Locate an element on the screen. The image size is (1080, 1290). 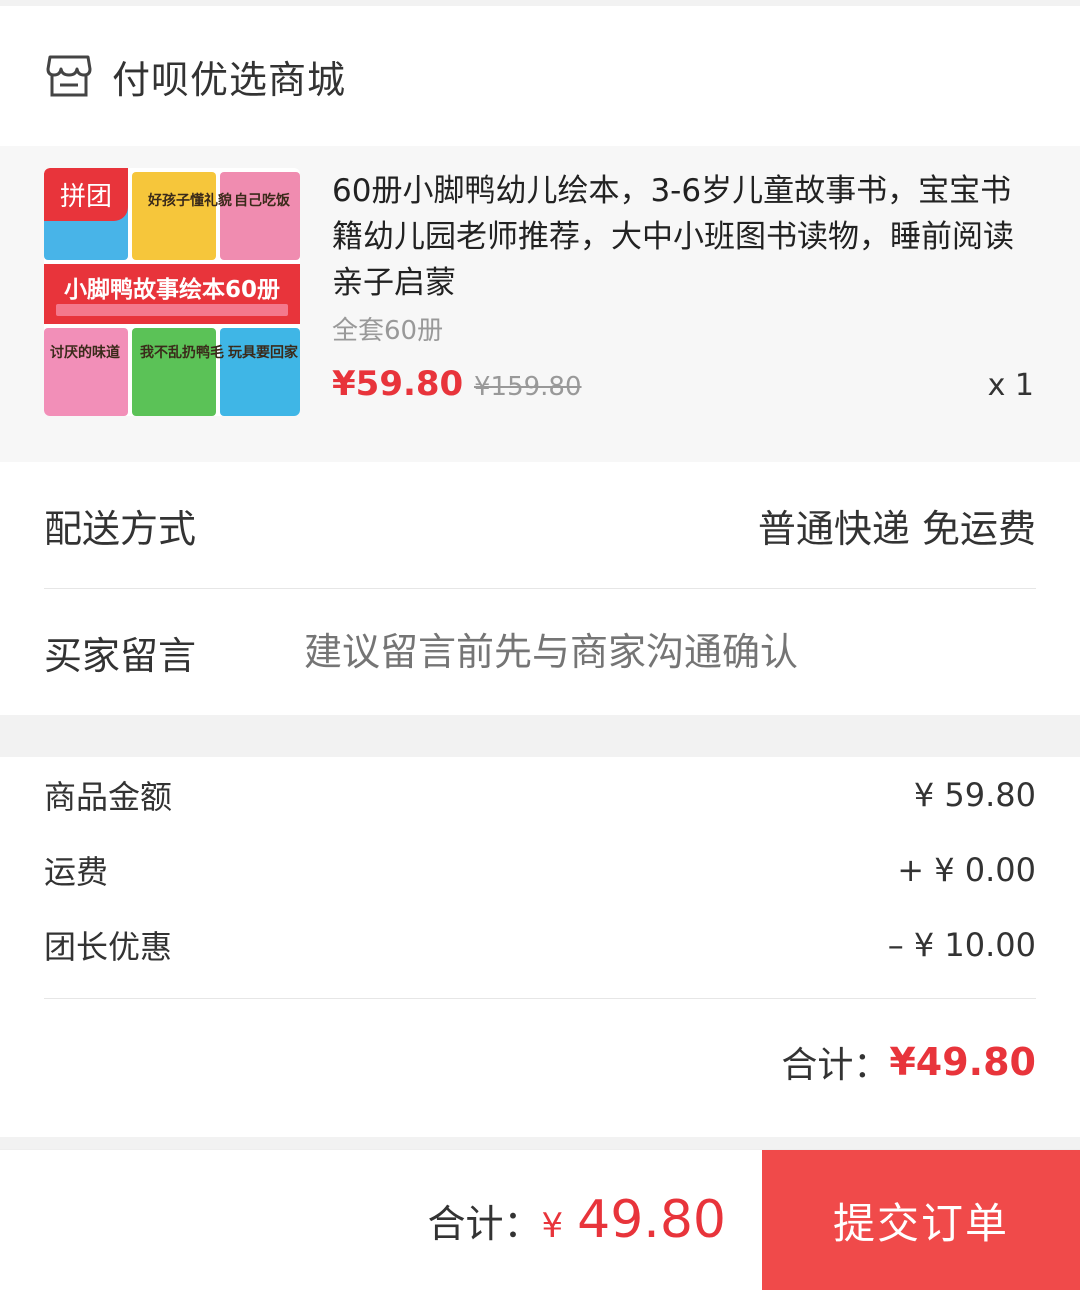
leader-discount-label: 团长优惠 is located at coordinates (108, 946).